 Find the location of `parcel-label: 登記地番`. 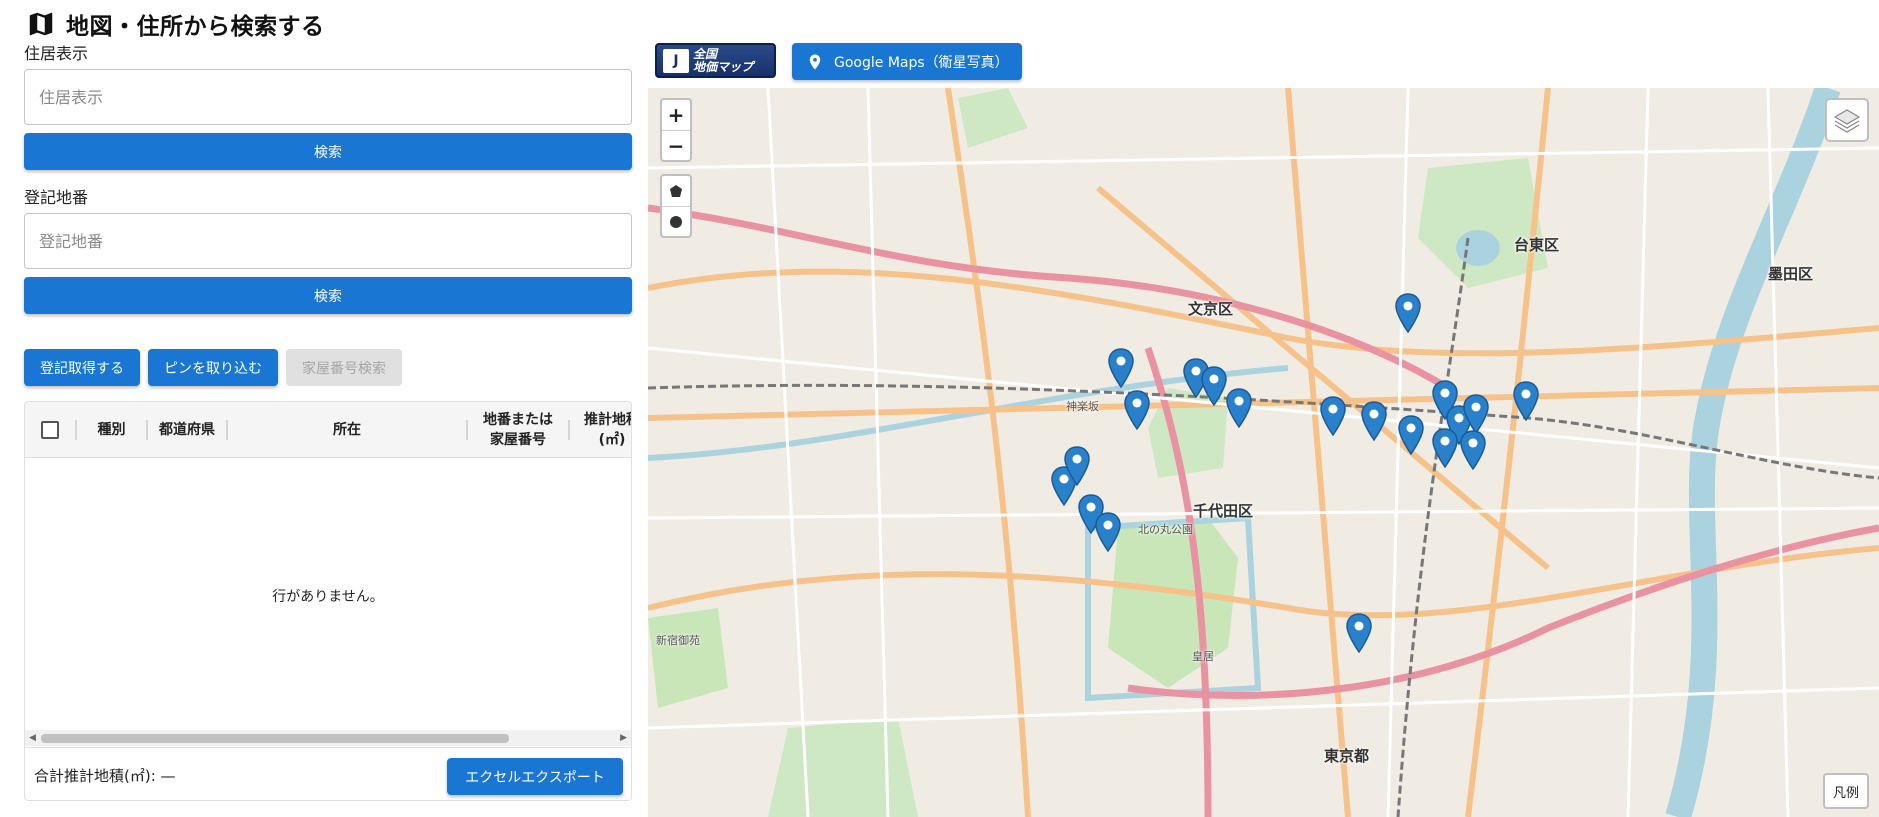

parcel-label: 登記地番 is located at coordinates (56, 197).